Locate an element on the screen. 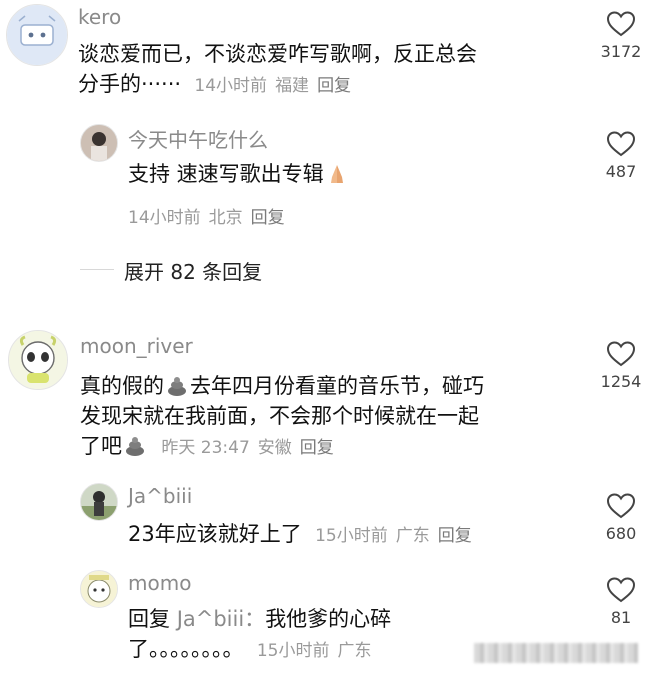 The height and width of the screenshot is (675, 650). location: 北京 is located at coordinates (225, 218).